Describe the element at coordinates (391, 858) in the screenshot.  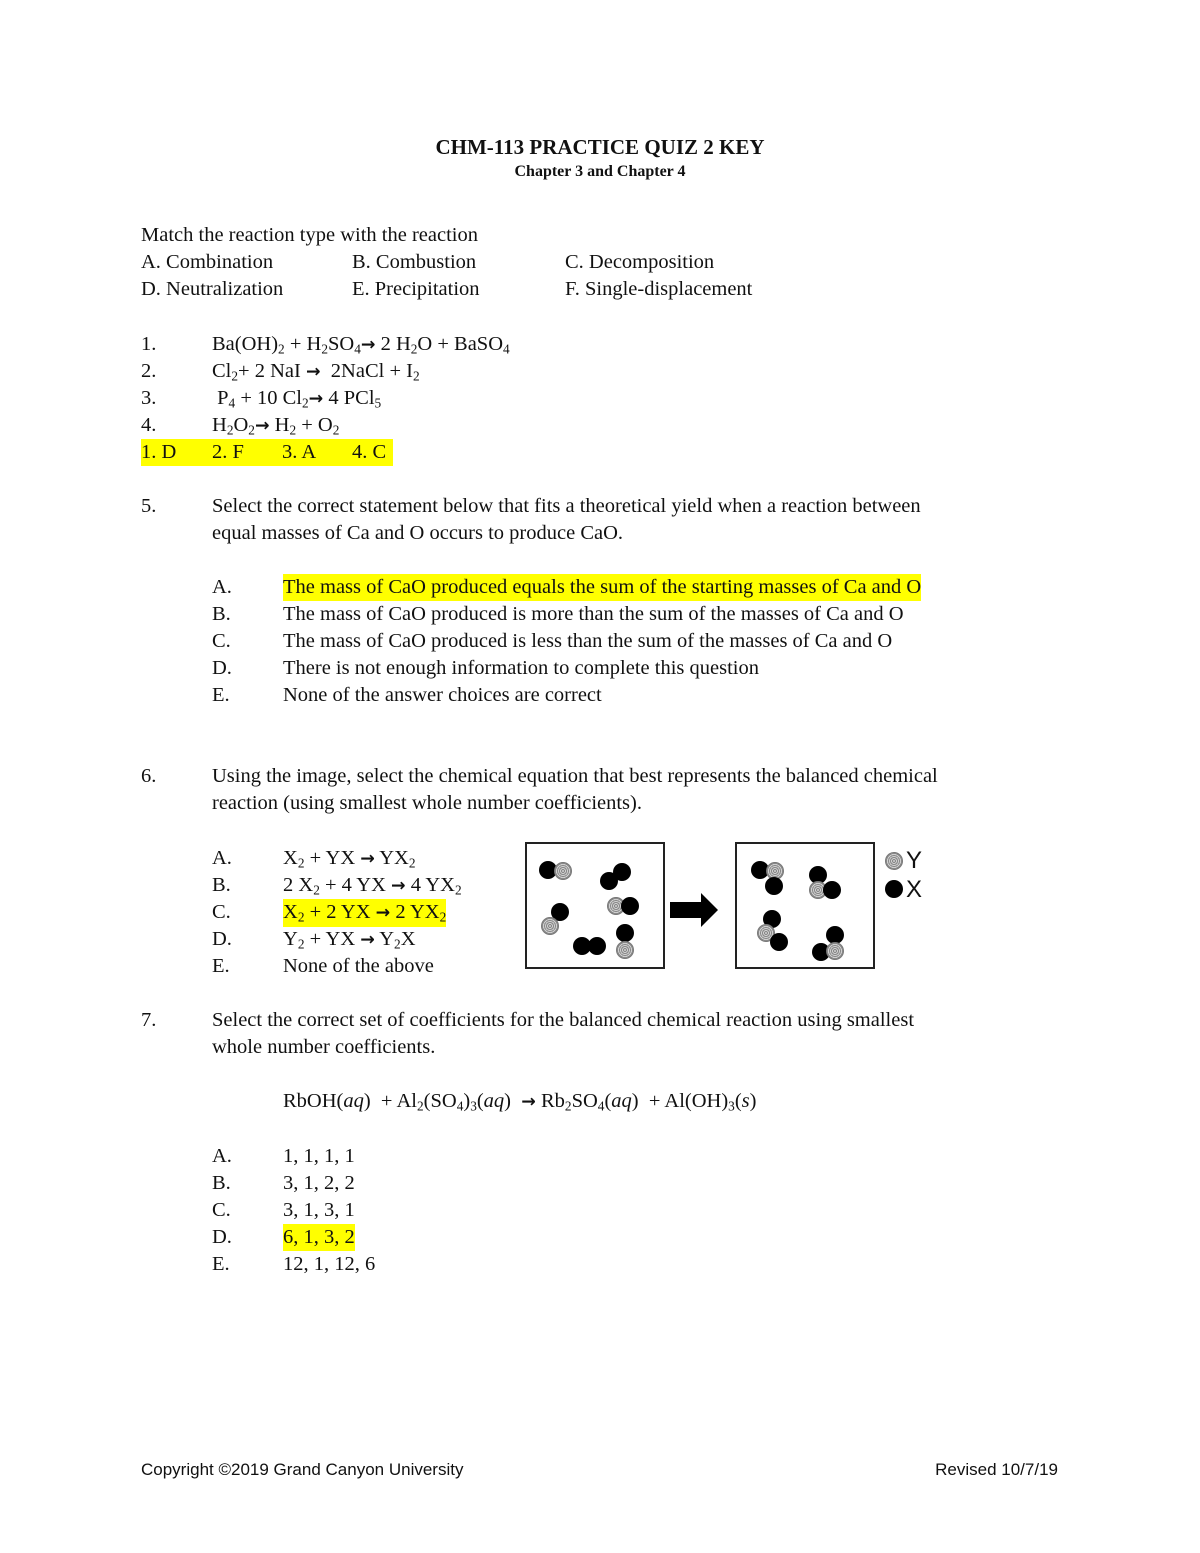
I see `formula-text: YX` at that location.